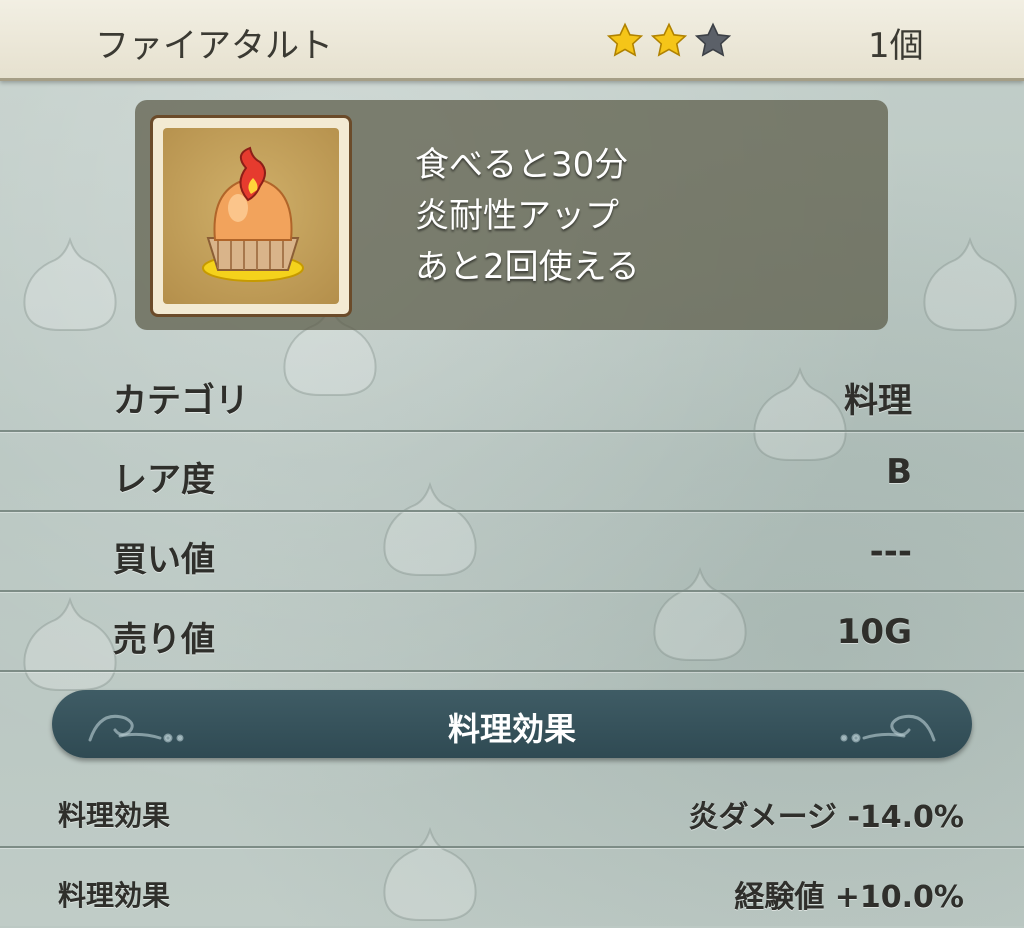 This screenshot has width=1024, height=928. Describe the element at coordinates (214, 46) in the screenshot. I see `item-name: ファイアタルト` at that location.